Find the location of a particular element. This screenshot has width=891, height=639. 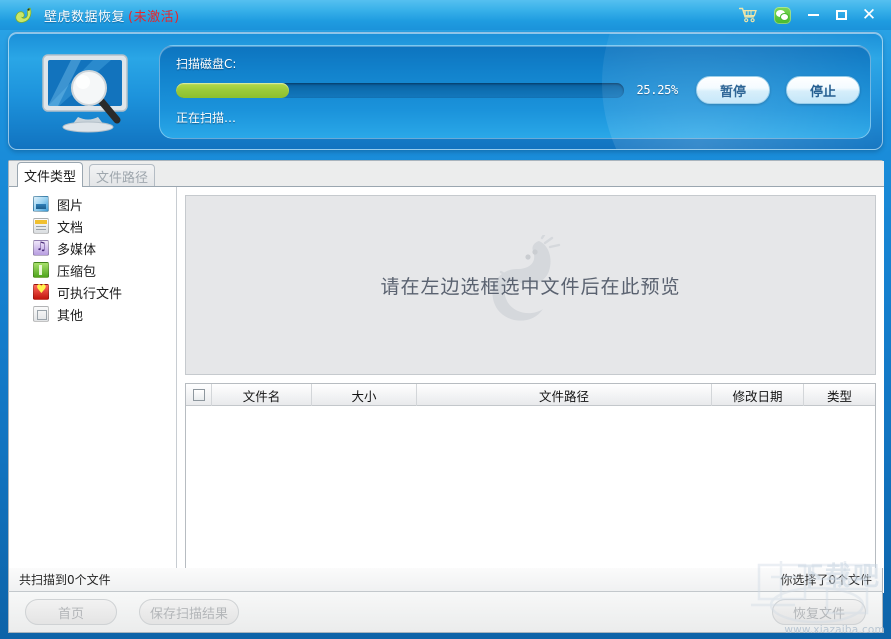

window-controls: ✕ is located at coordinates (811, 15).